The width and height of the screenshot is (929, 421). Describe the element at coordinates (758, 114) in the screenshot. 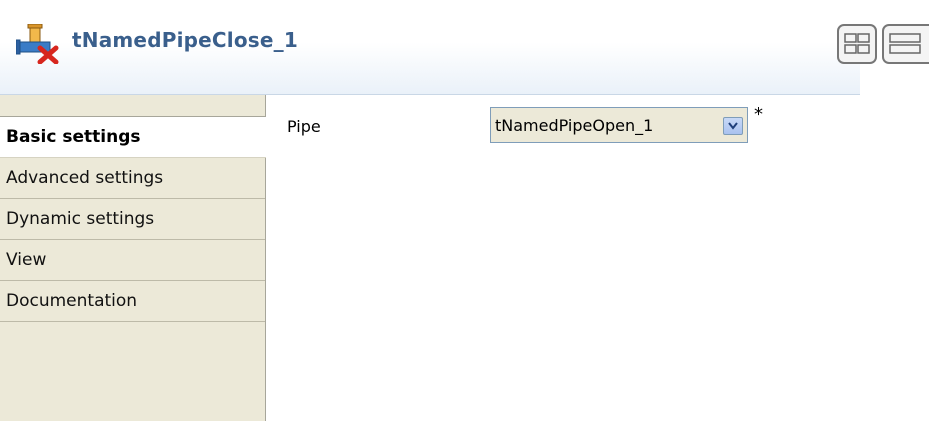

I see `required-marker: *` at that location.